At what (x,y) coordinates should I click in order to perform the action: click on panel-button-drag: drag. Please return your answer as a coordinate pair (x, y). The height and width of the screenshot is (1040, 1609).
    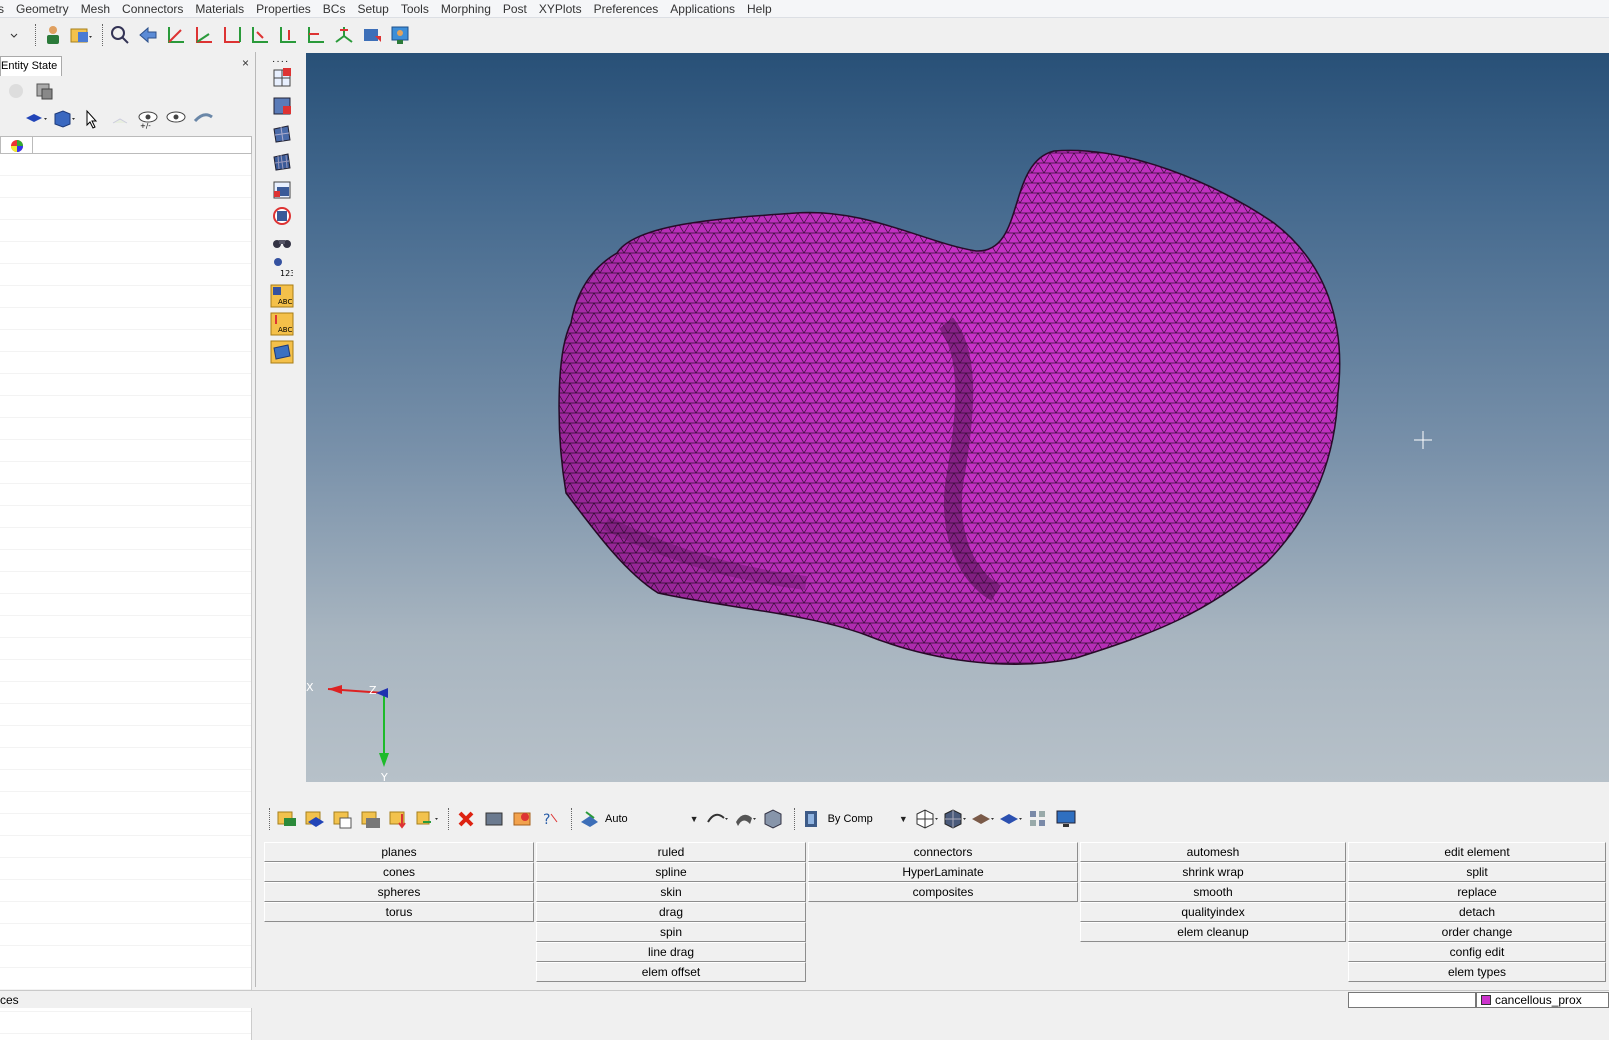
    Looking at the image, I should click on (671, 912).